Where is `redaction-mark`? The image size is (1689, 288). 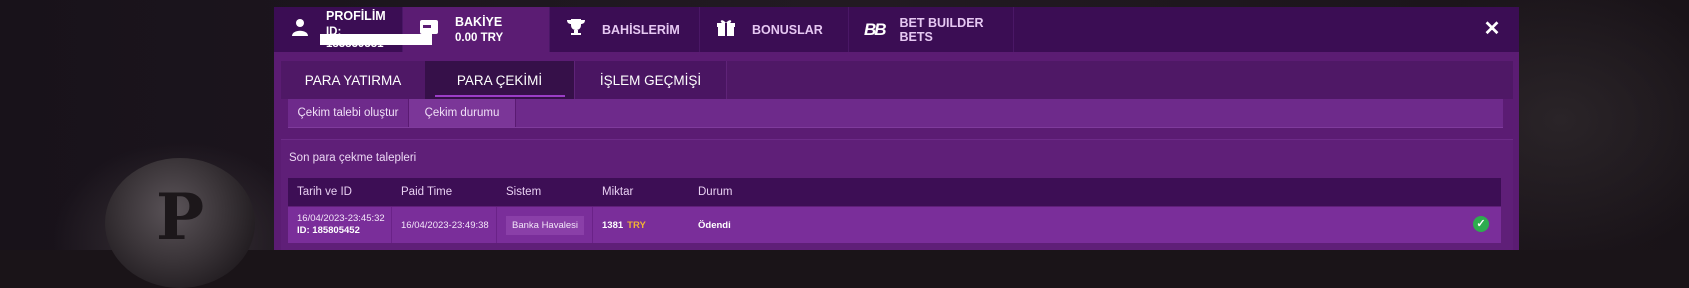 redaction-mark is located at coordinates (376, 39).